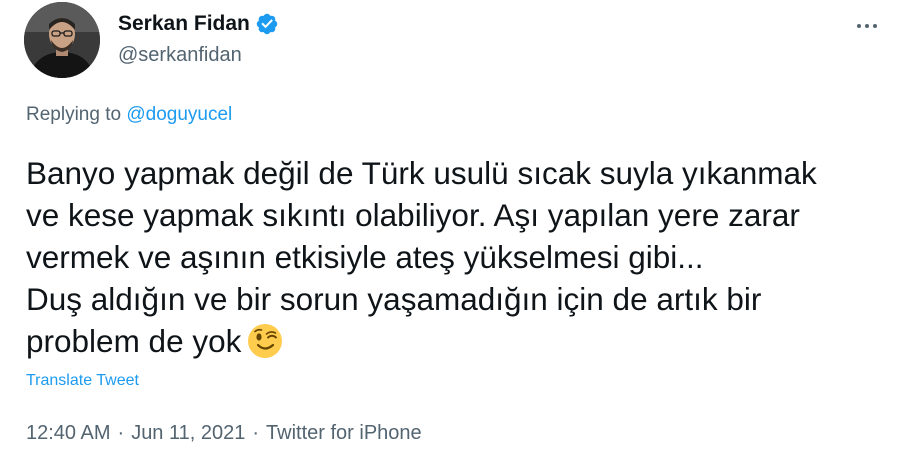 This screenshot has height=464, width=900. I want to click on replying-to: Replying to @doguyucel, so click(129, 115).